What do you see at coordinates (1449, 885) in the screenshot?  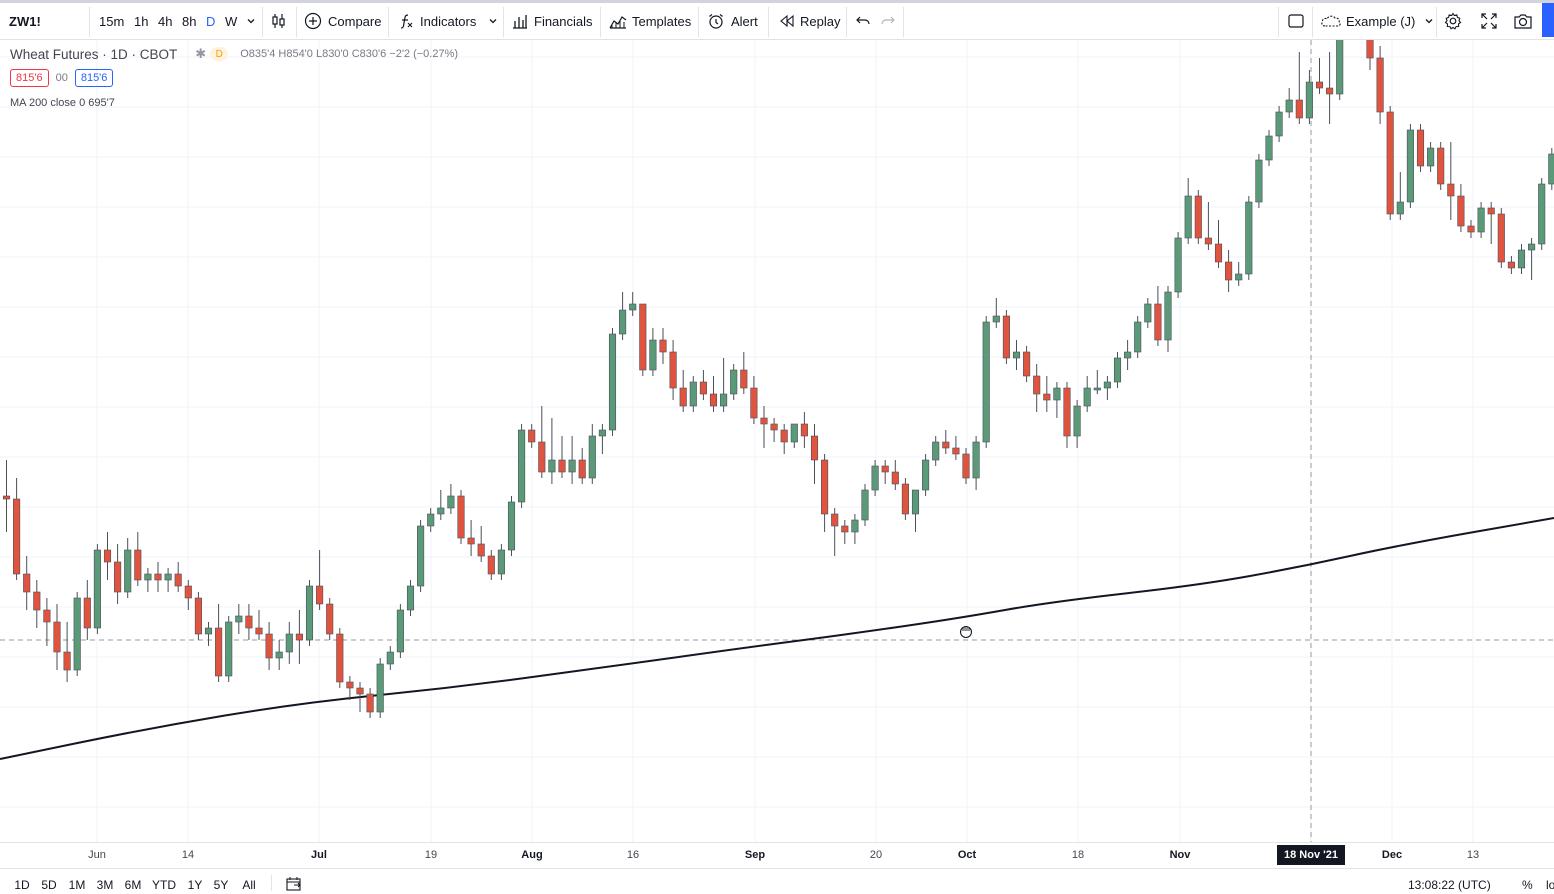 I see `utc-clock: 13:08:22 (UTC)` at bounding box center [1449, 885].